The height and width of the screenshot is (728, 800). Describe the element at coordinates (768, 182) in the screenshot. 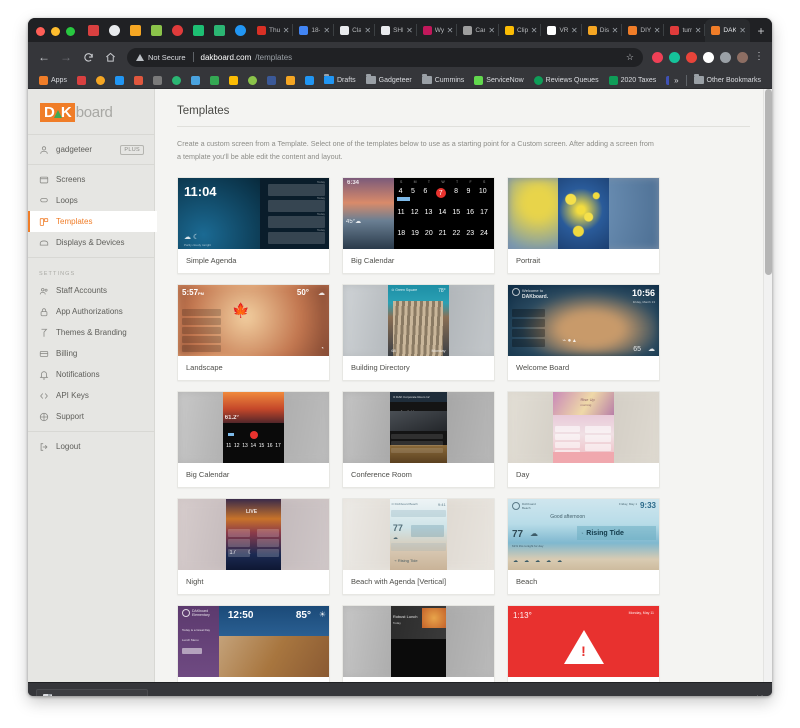

I see `scrollbar-thumb` at that location.